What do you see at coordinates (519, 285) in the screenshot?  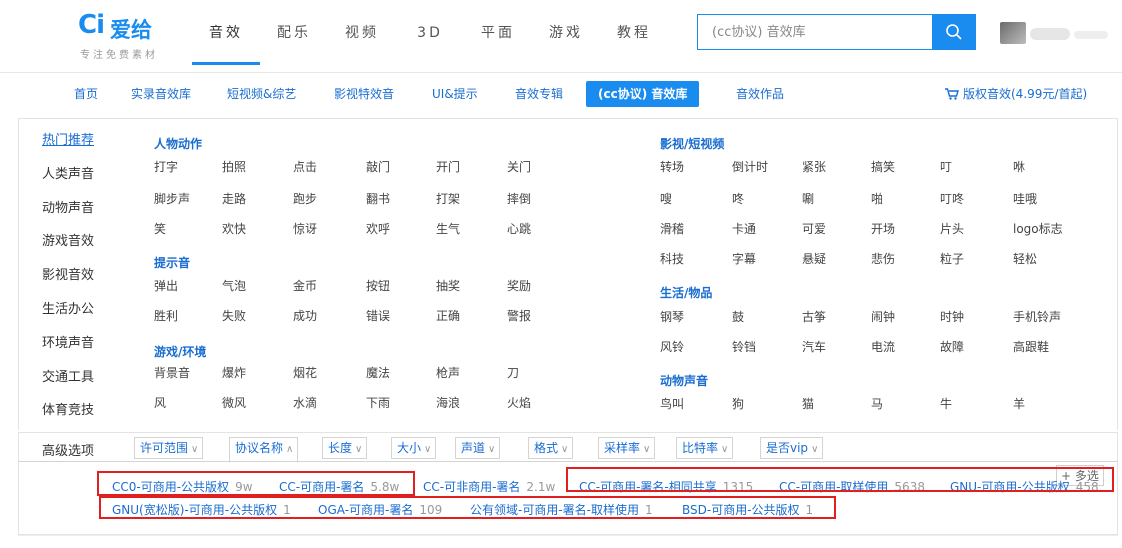 I see `tag-item: 奖励` at bounding box center [519, 285].